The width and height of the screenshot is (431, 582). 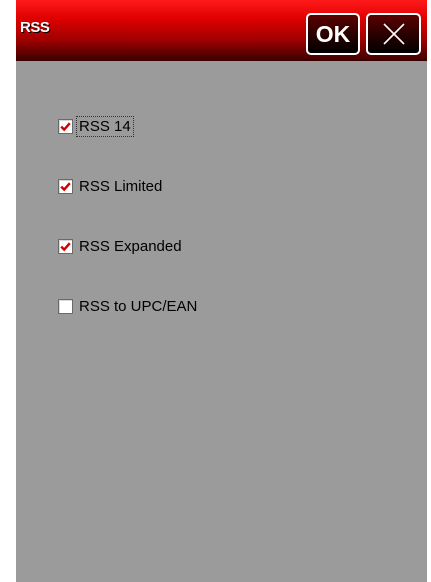 I want to click on rss-expanded-label: RSS Expanded, so click(x=130, y=246).